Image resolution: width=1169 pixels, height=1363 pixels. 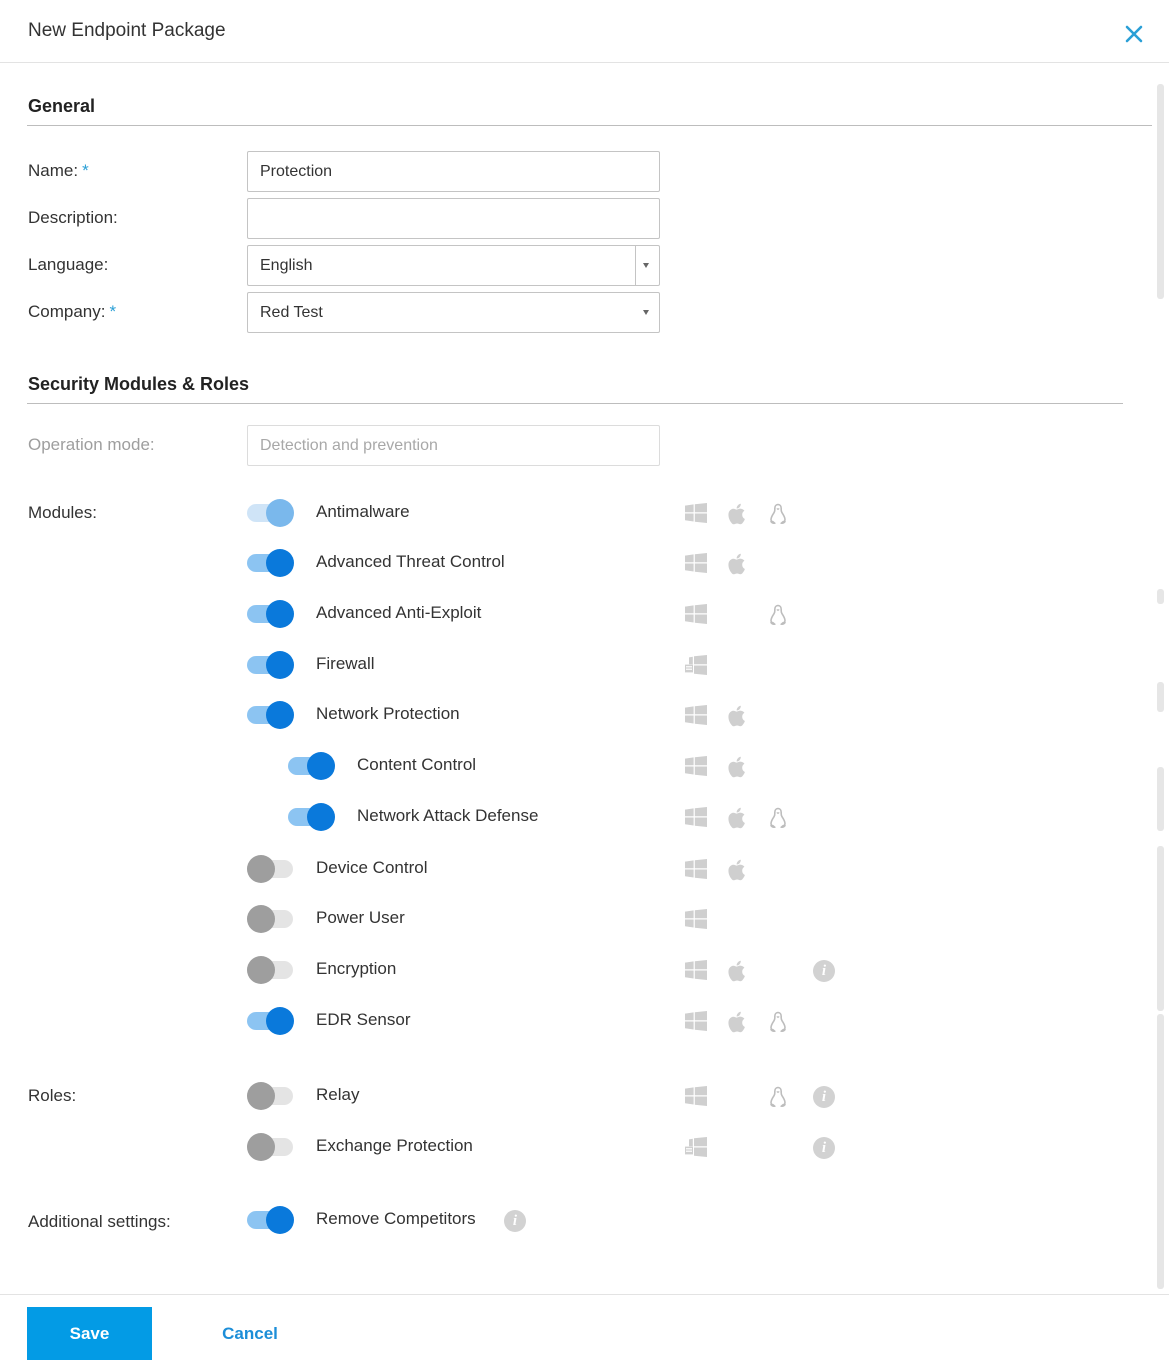 I want to click on additional-settings-label: Additional settings:, so click(x=99, y=1221).